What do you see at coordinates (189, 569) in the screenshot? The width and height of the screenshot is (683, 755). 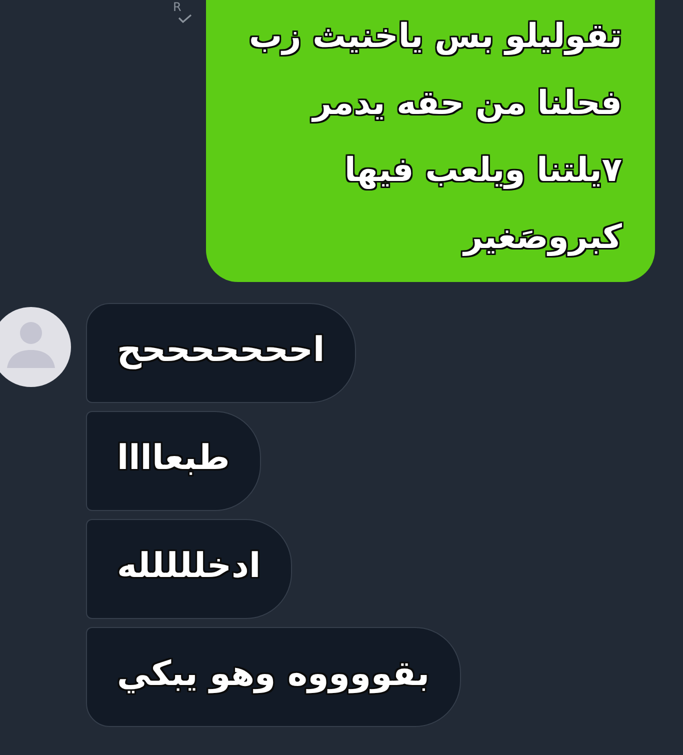 I see `received-message-bubble: ادخللللله` at bounding box center [189, 569].